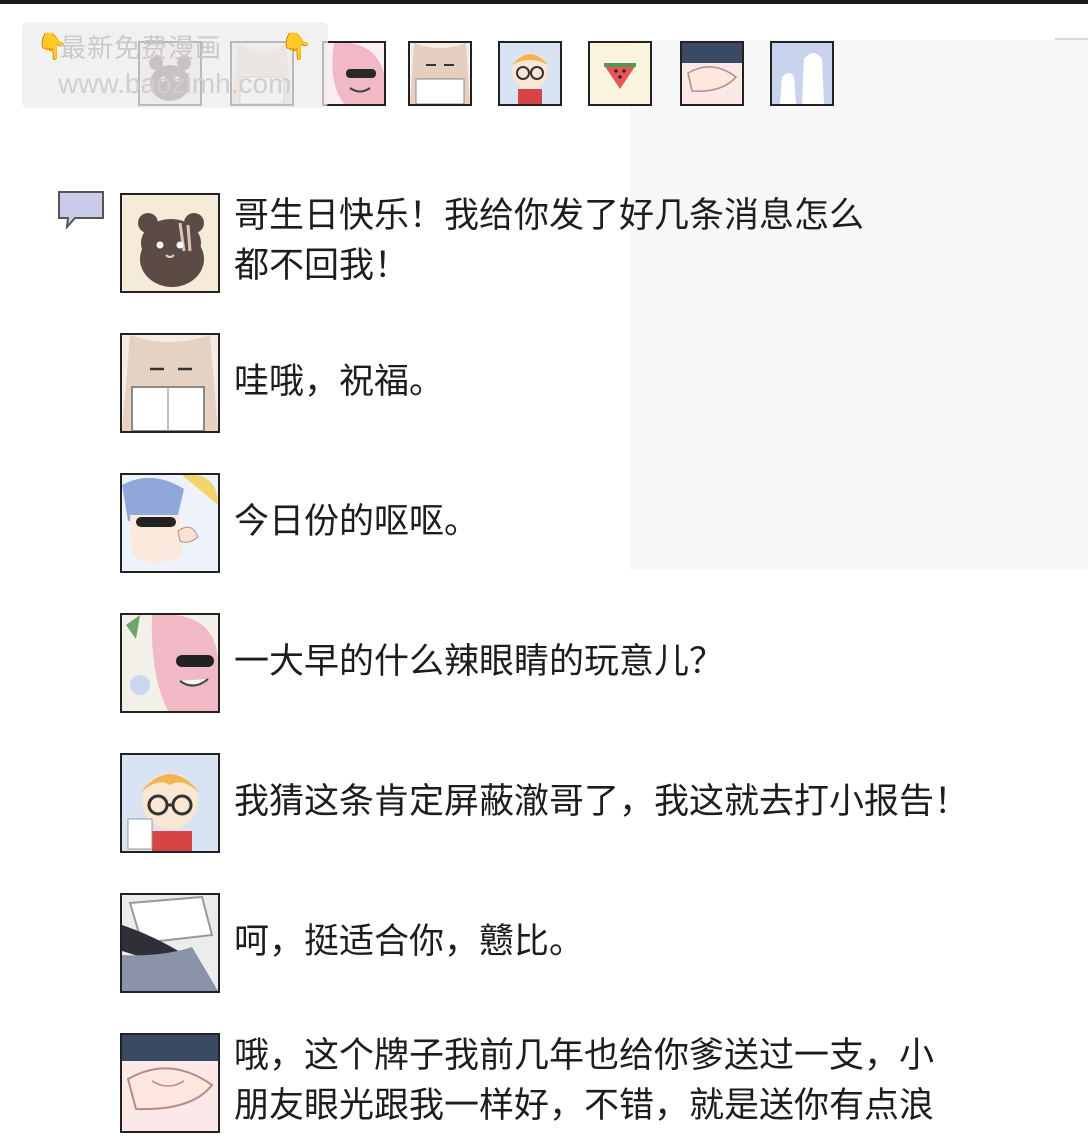 The width and height of the screenshot is (1088, 1142). I want to click on sunglasses-pink-thumb-icon, so click(358, 73).